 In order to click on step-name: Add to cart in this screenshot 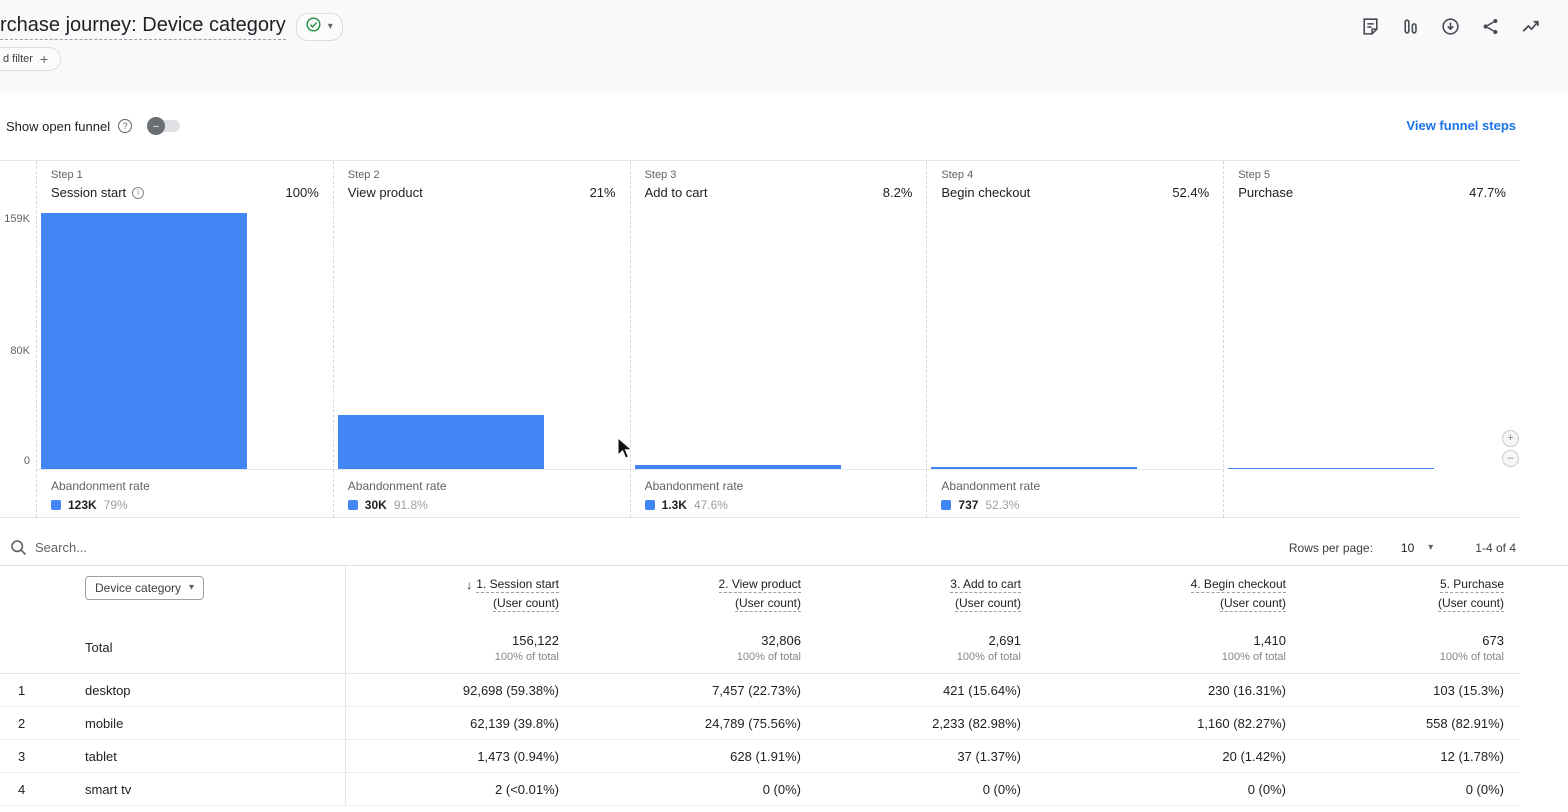, I will do `click(676, 192)`.